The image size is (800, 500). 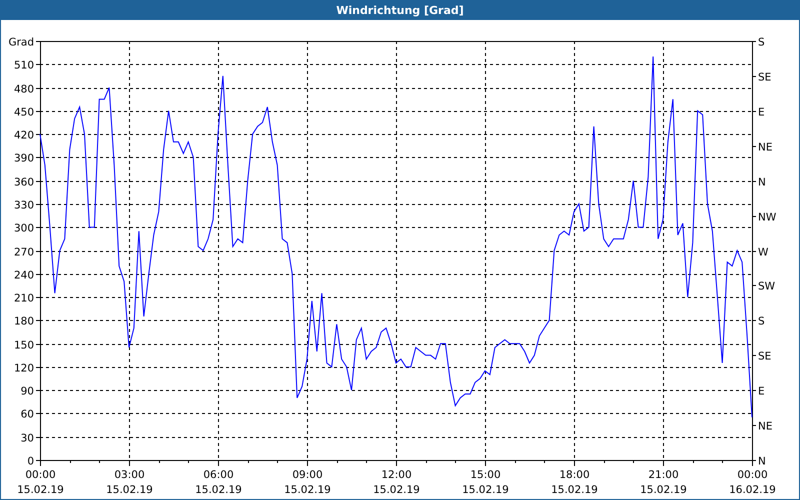 What do you see at coordinates (24, 228) in the screenshot?
I see `y-axis-label: 300` at bounding box center [24, 228].